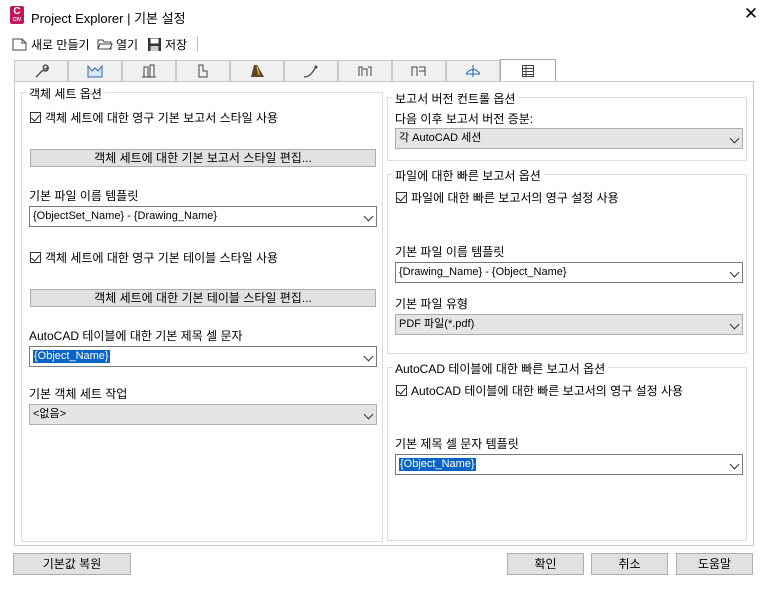  I want to click on filename-template-label: 기본 파일 이름 템플릿, so click(84, 196).